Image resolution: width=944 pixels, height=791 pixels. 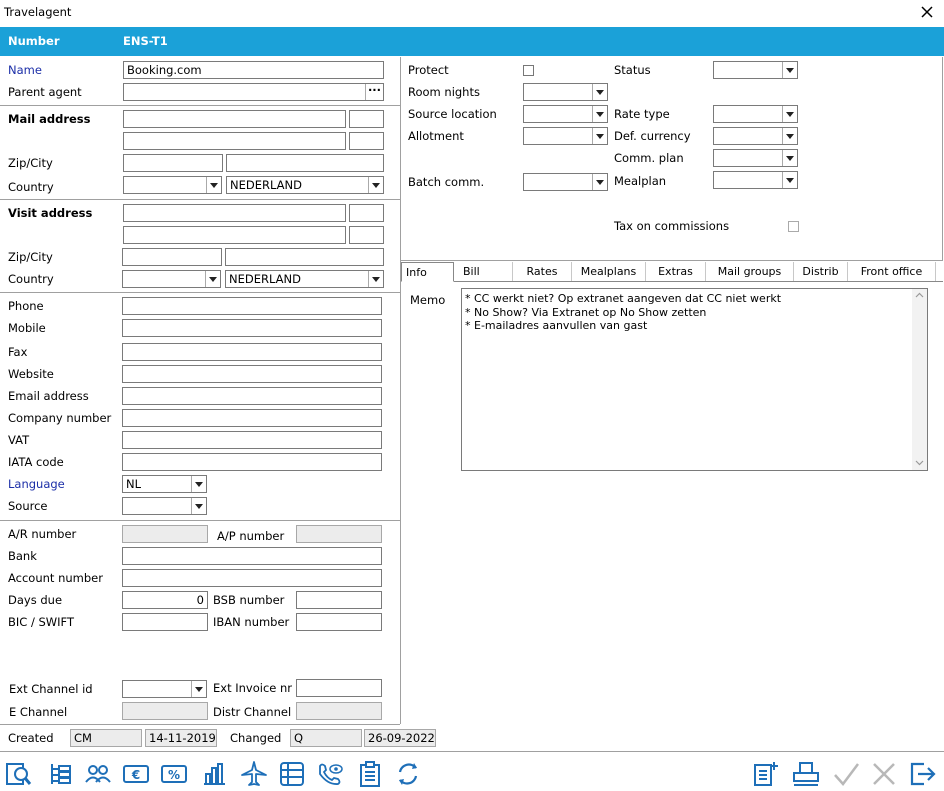 I want to click on protect-checkbox, so click(x=528, y=70).